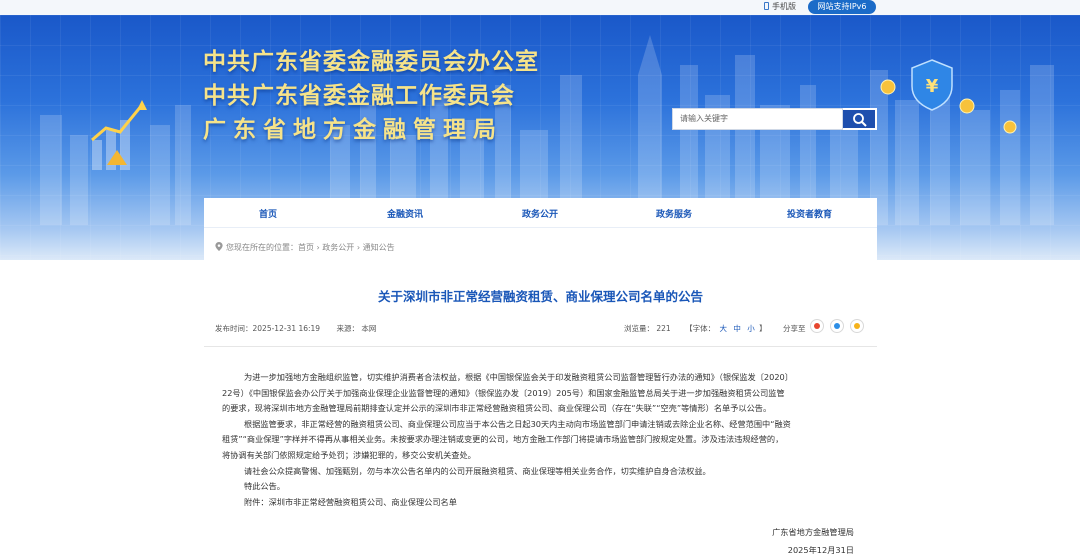 The width and height of the screenshot is (1080, 557). I want to click on closing-line: 特此公告。, so click(264, 486).